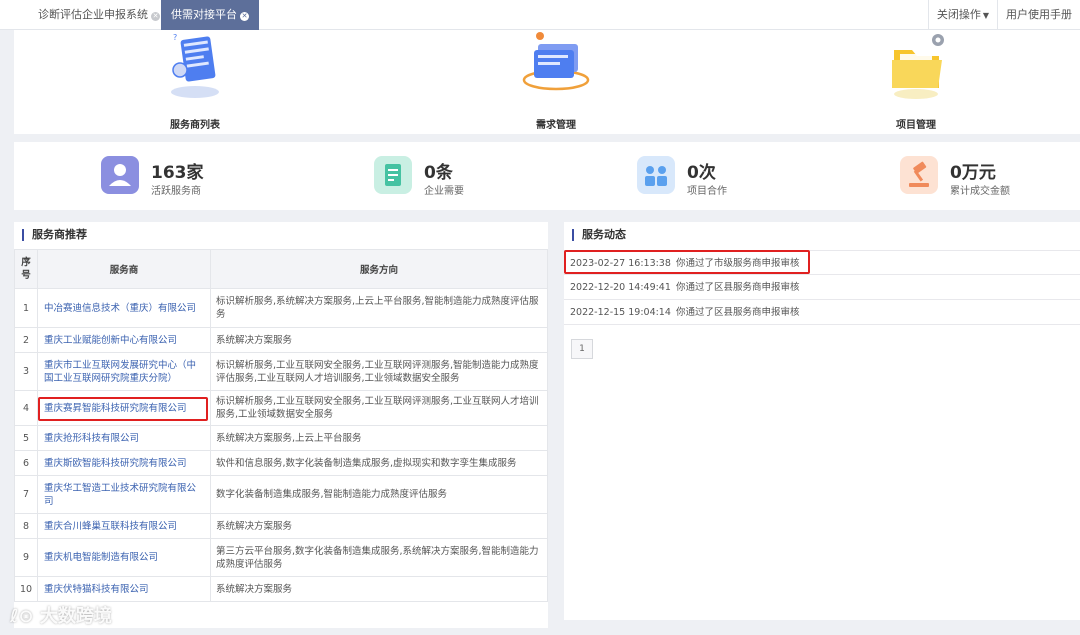 Image resolution: width=1080 pixels, height=635 pixels. I want to click on service-direction: 系统解决方案服务,上云上平台服务, so click(379, 438).